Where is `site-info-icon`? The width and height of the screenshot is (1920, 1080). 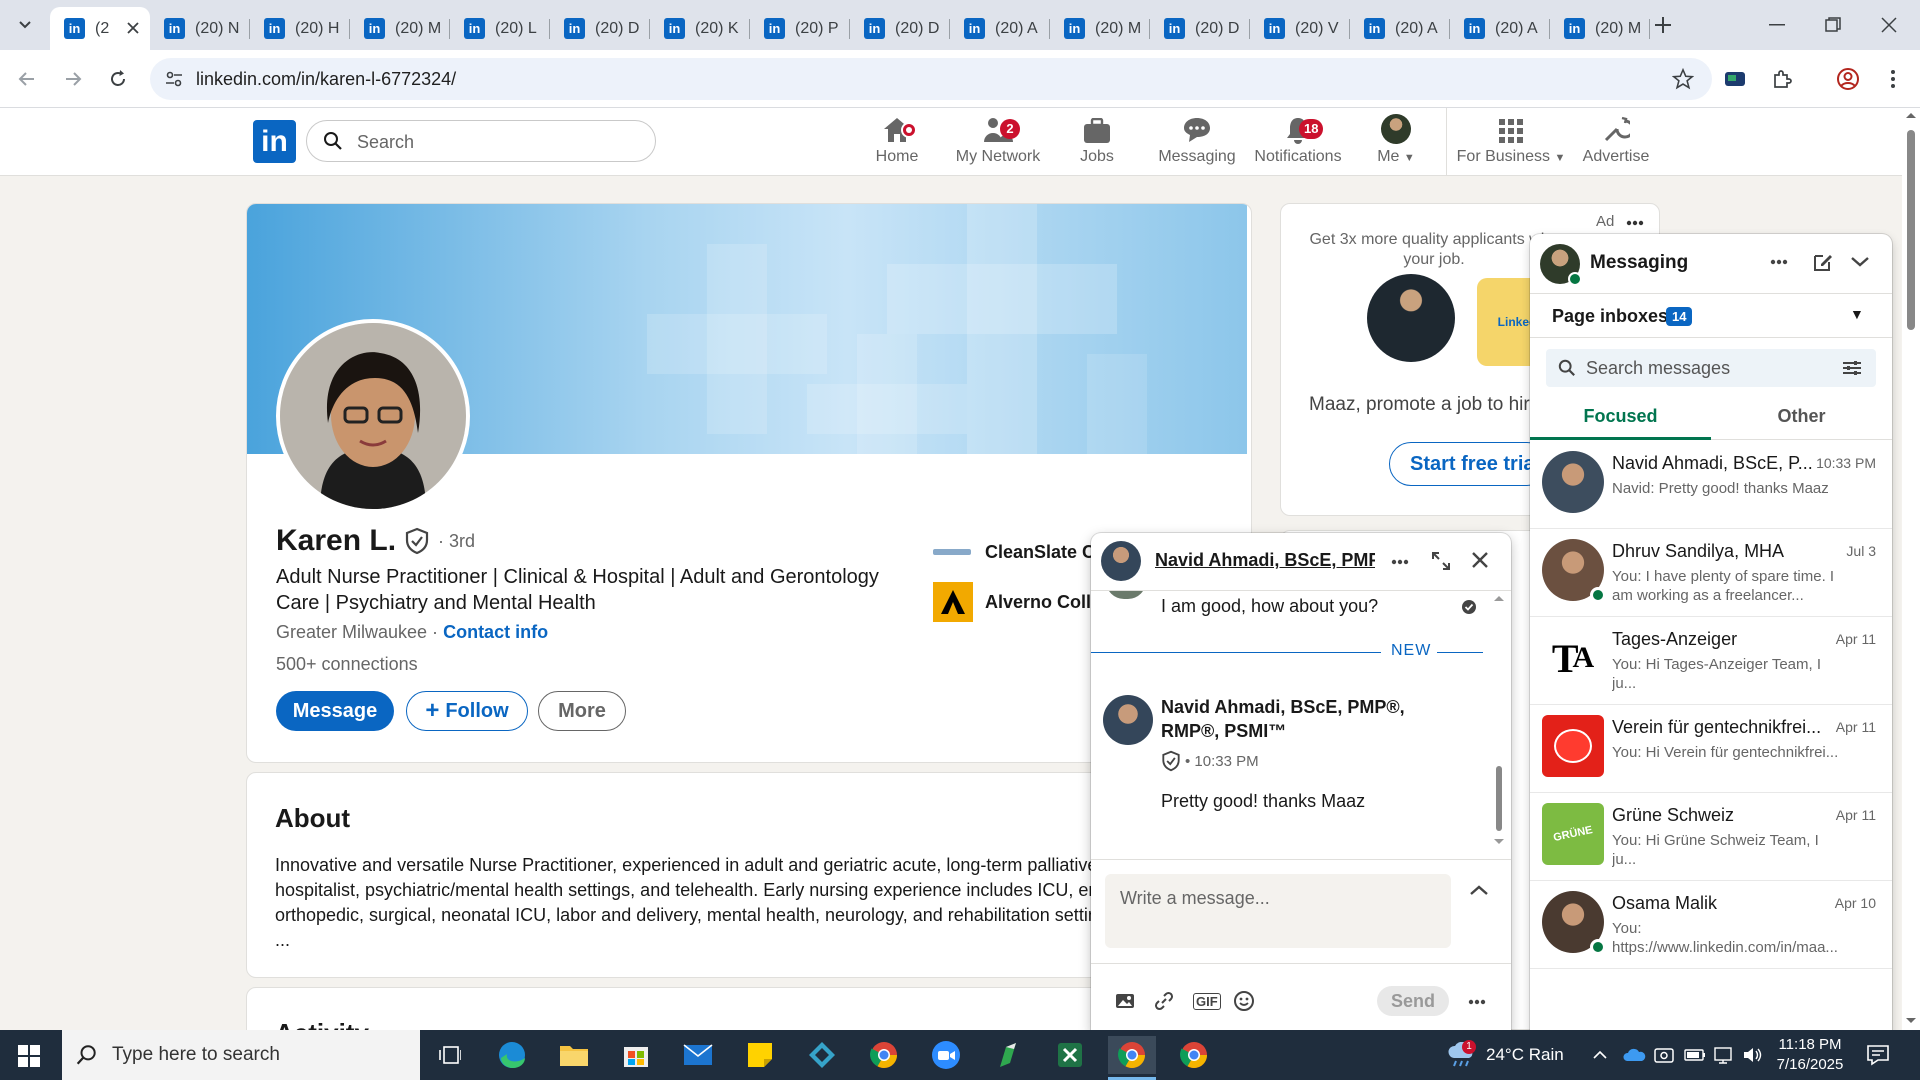 site-info-icon is located at coordinates (174, 79).